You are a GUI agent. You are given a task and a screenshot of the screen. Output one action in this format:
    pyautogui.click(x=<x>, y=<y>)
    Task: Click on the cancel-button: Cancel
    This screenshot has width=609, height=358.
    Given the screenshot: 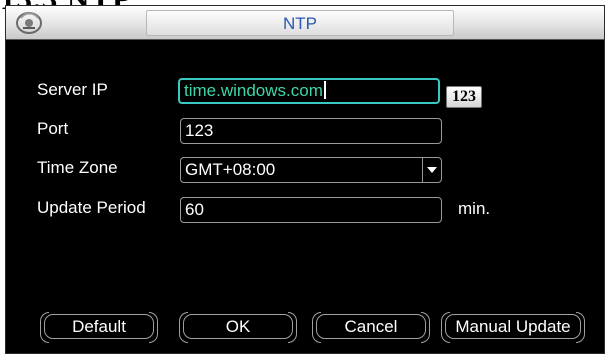 What is the action you would take?
    pyautogui.click(x=371, y=327)
    